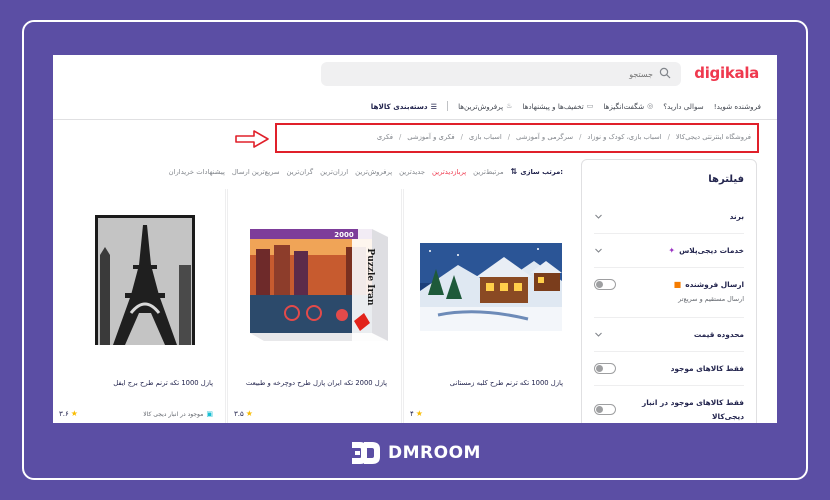 This screenshot has width=830, height=500. I want to click on product-rating: ۳.۶ ★, so click(68, 413).